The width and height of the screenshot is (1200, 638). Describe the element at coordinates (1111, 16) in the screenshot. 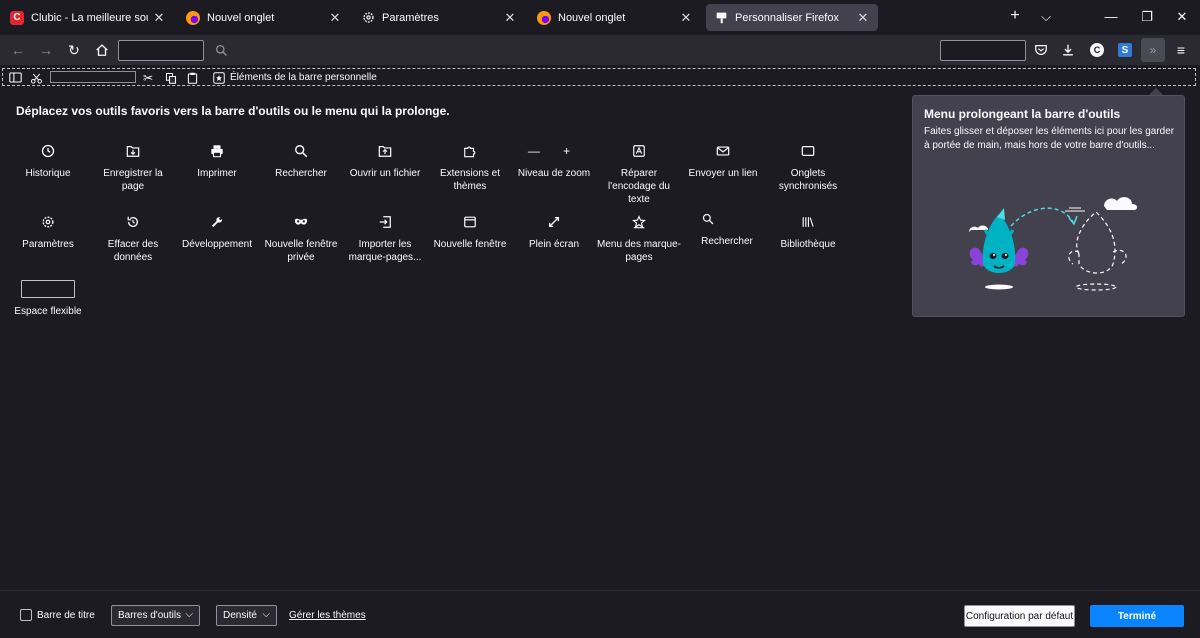

I see `minimize-icon: —` at that location.